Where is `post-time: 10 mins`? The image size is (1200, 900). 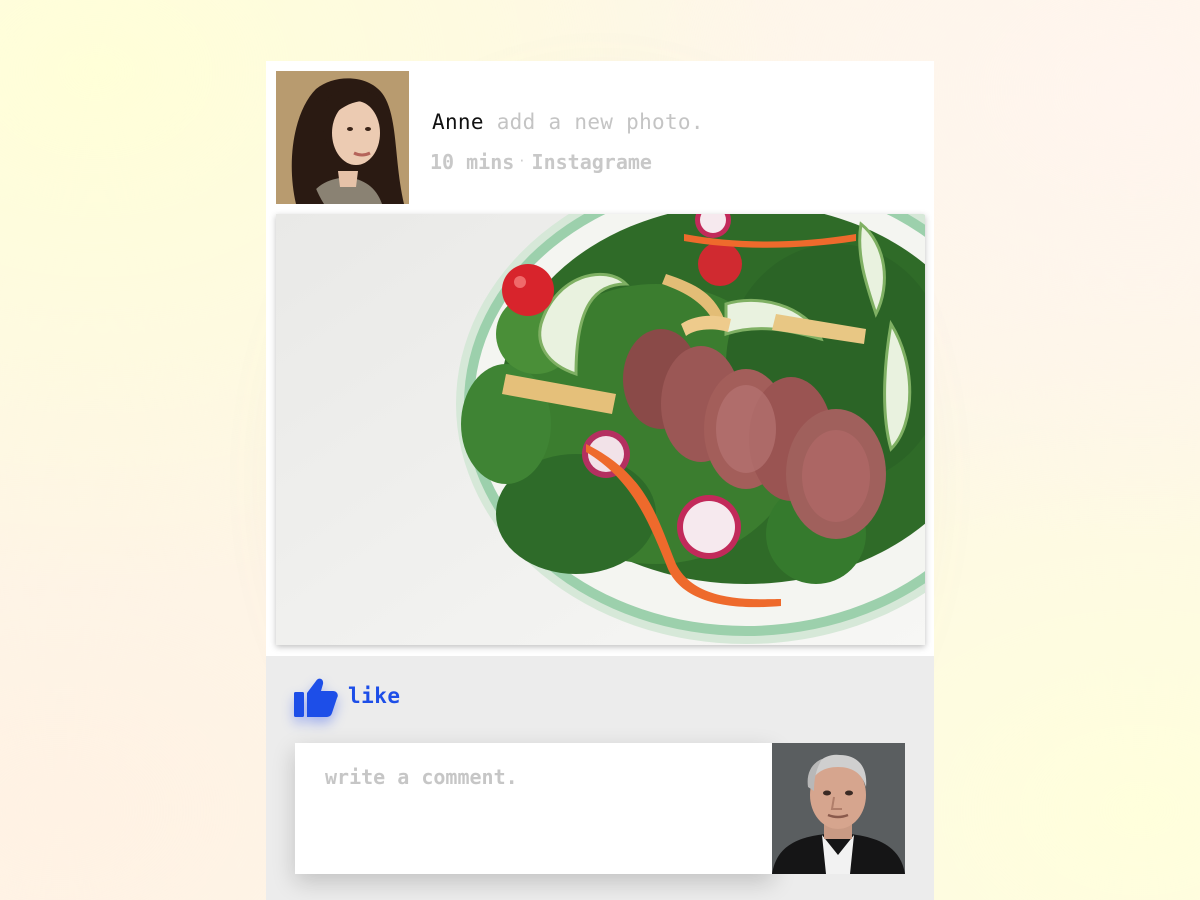 post-time: 10 mins is located at coordinates (472, 162).